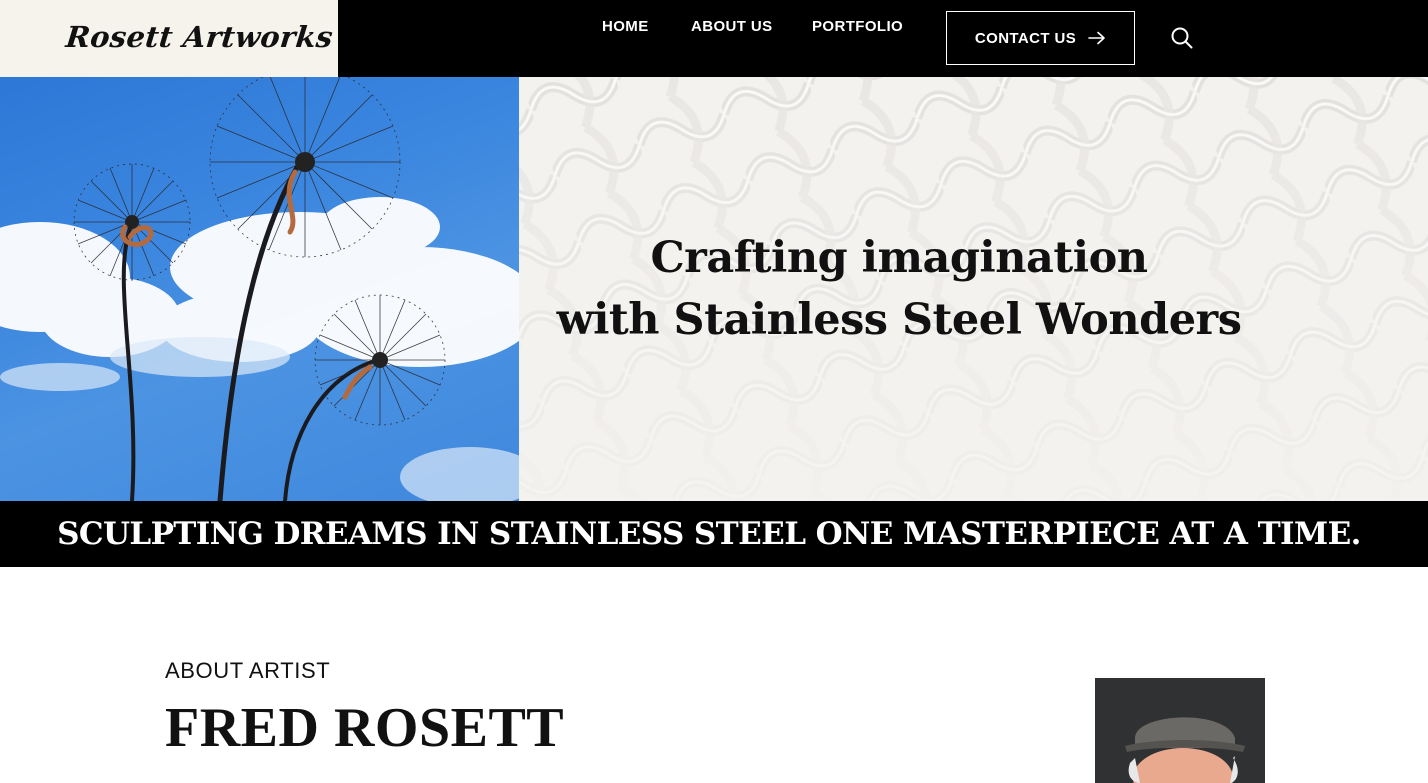 This screenshot has width=1428, height=783. What do you see at coordinates (248, 670) in the screenshot?
I see `about-artist-label: ABOUT ARTIST` at bounding box center [248, 670].